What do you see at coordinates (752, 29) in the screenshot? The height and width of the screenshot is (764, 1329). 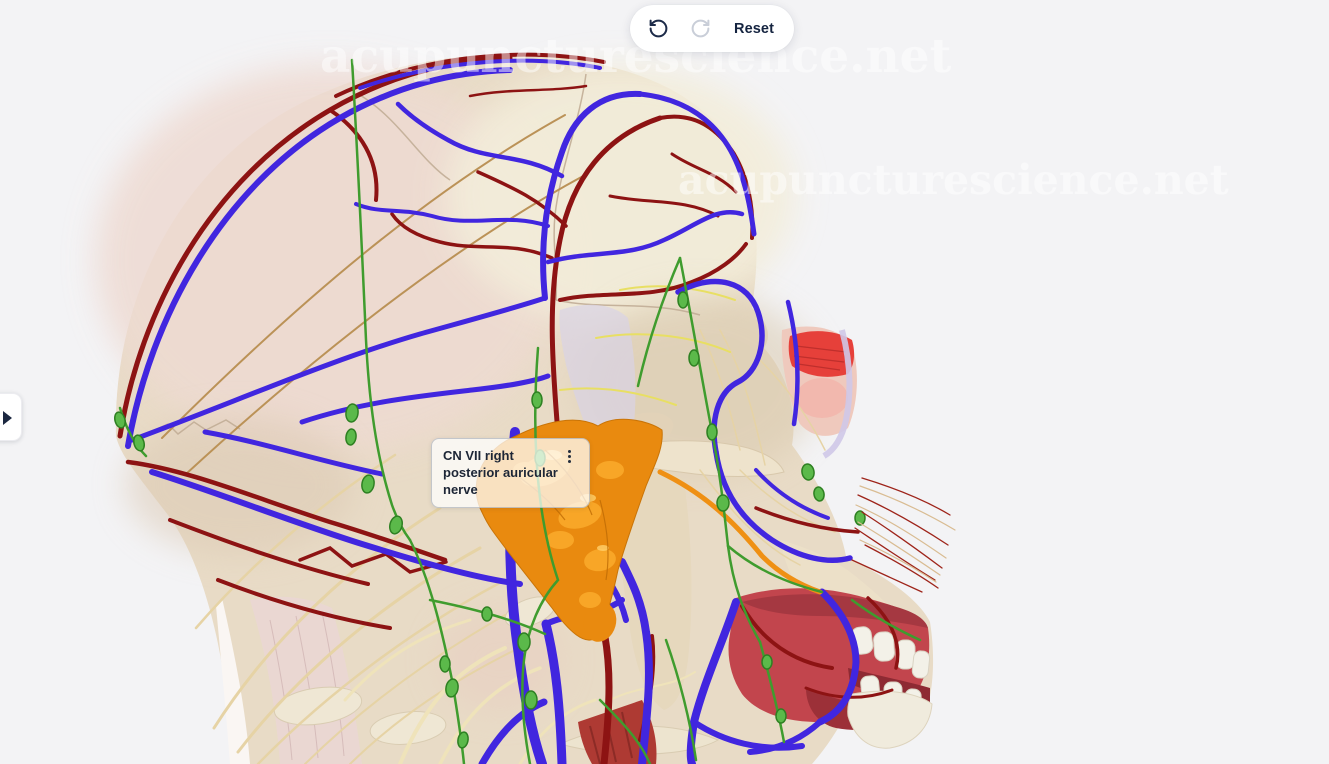 I see `reset-button: Reset` at bounding box center [752, 29].